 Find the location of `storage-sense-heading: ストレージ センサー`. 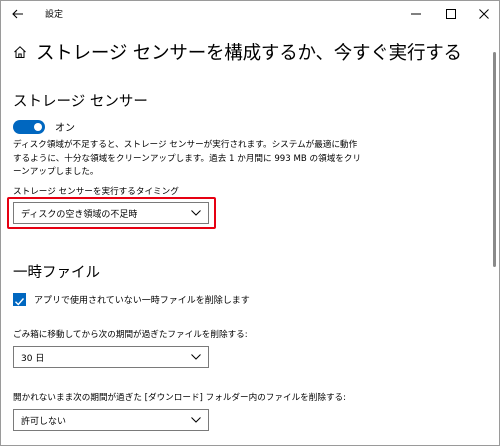

storage-sense-heading: ストレージ センサー is located at coordinates (80, 102).